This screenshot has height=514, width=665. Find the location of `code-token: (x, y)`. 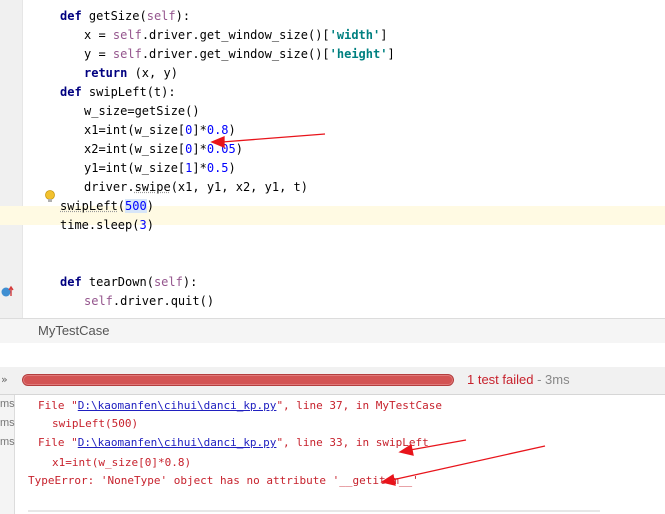

code-token: (x, y) is located at coordinates (156, 73).